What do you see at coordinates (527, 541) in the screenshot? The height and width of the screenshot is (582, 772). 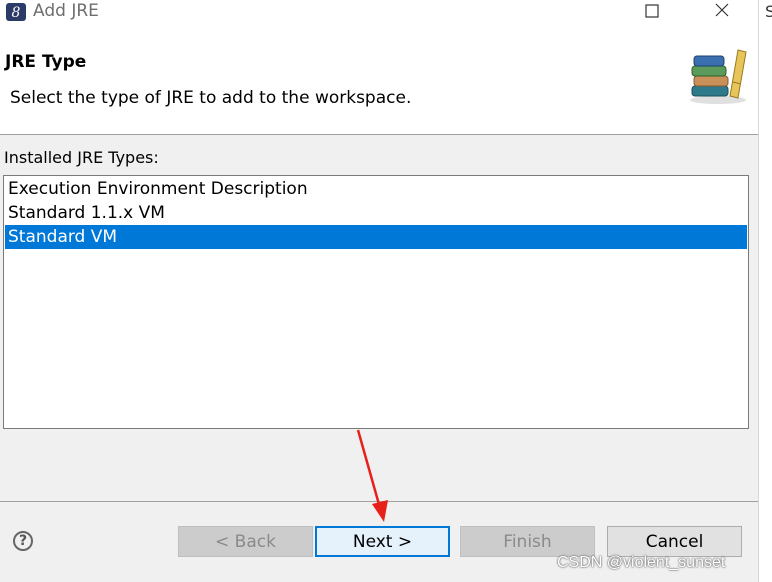 I see `finish-button: Finish` at bounding box center [527, 541].